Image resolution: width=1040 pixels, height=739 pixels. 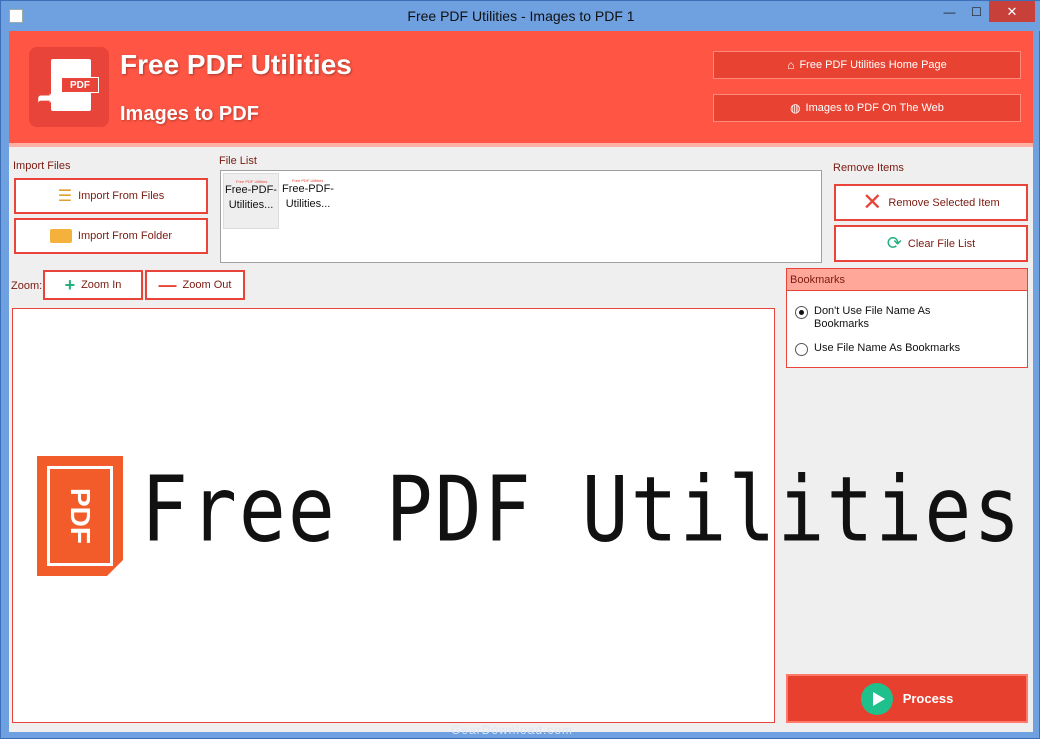 What do you see at coordinates (872, 317) in the screenshot?
I see `option-no-filename-label: Don't Use File Name As Bookmarks` at bounding box center [872, 317].